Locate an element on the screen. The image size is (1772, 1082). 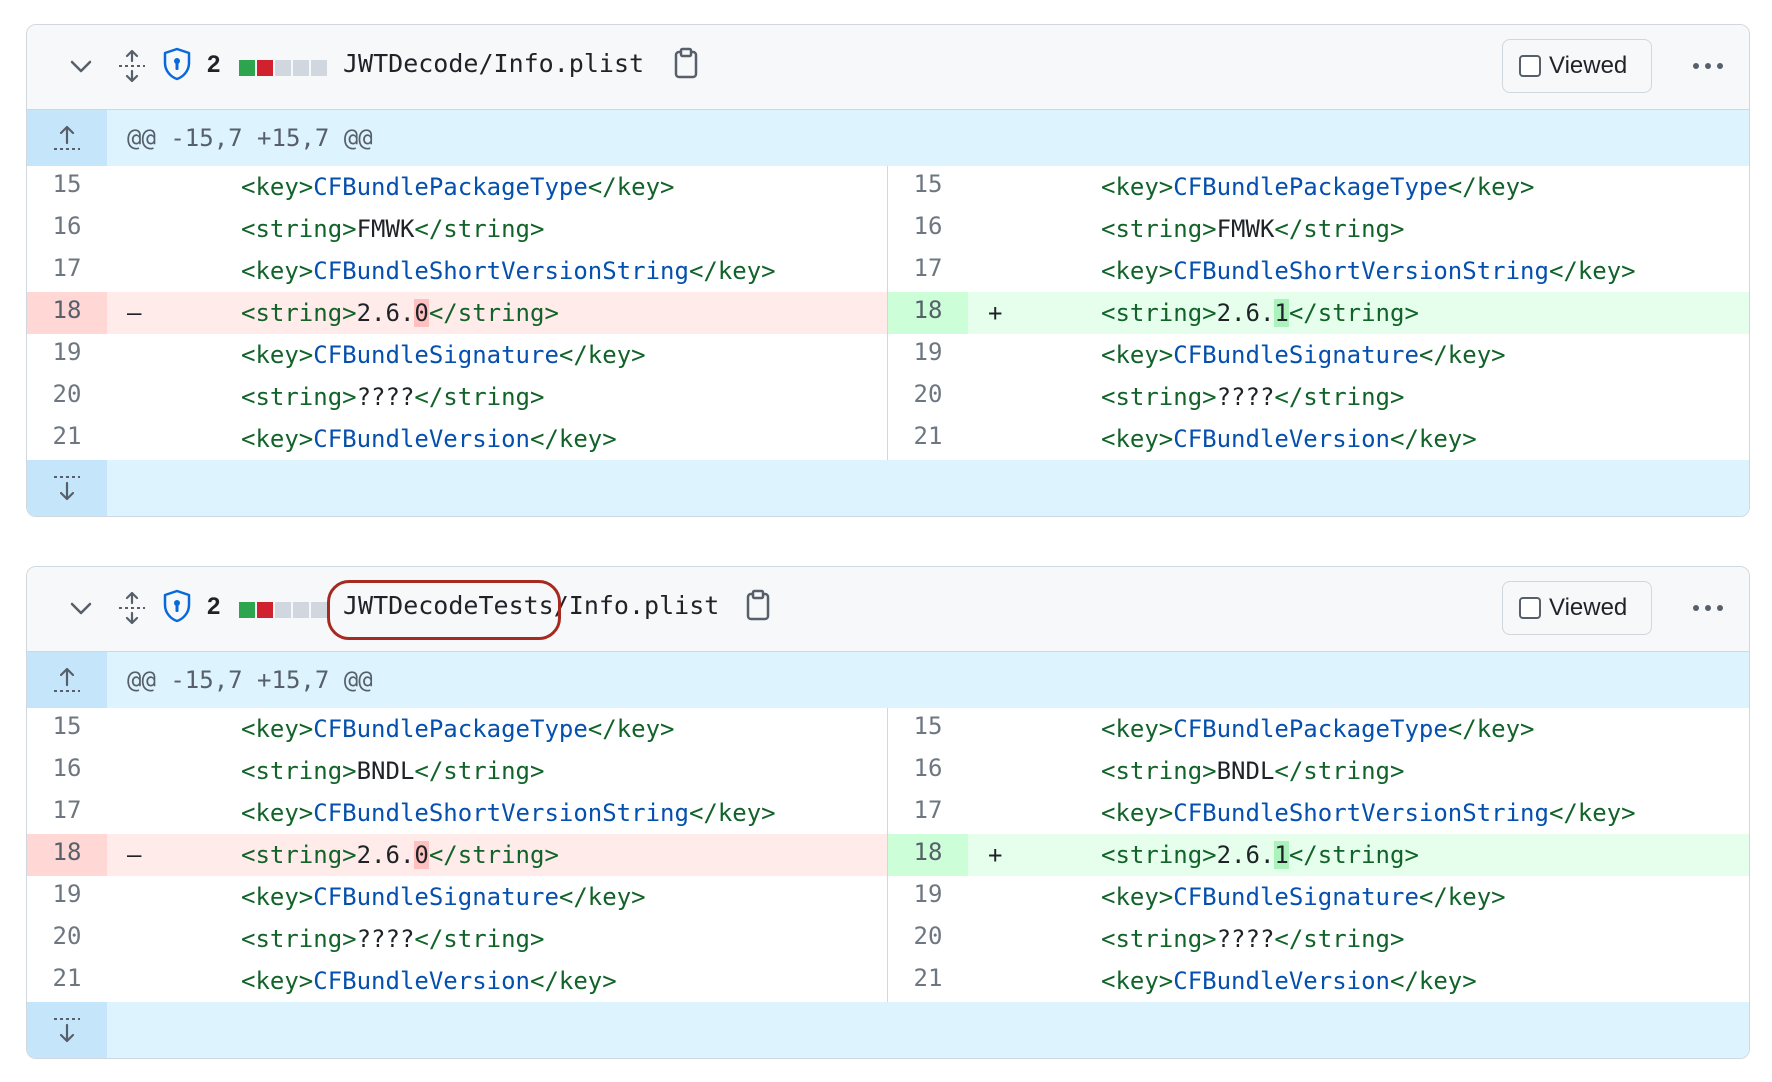
code-text: <key>CFBundlePackageType</key> is located at coordinates (458, 729).